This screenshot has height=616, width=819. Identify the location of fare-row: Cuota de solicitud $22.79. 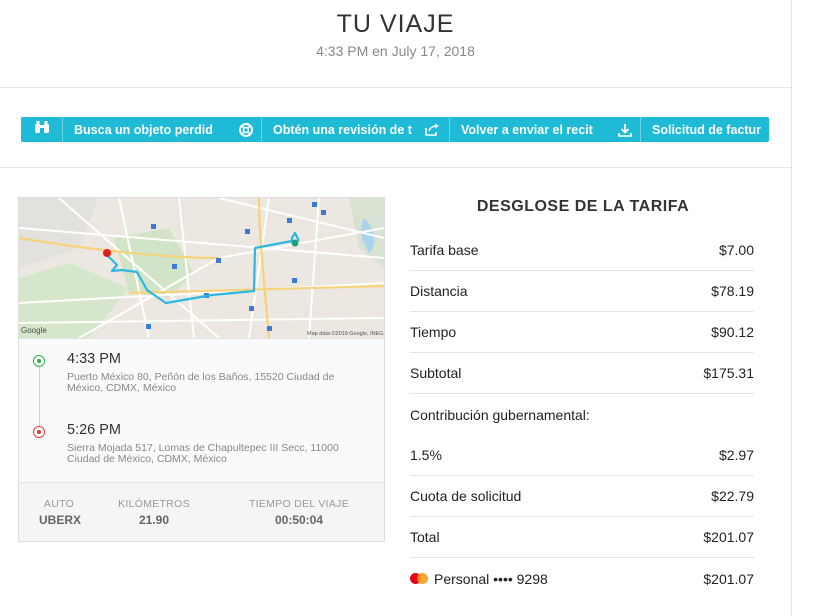
(582, 496).